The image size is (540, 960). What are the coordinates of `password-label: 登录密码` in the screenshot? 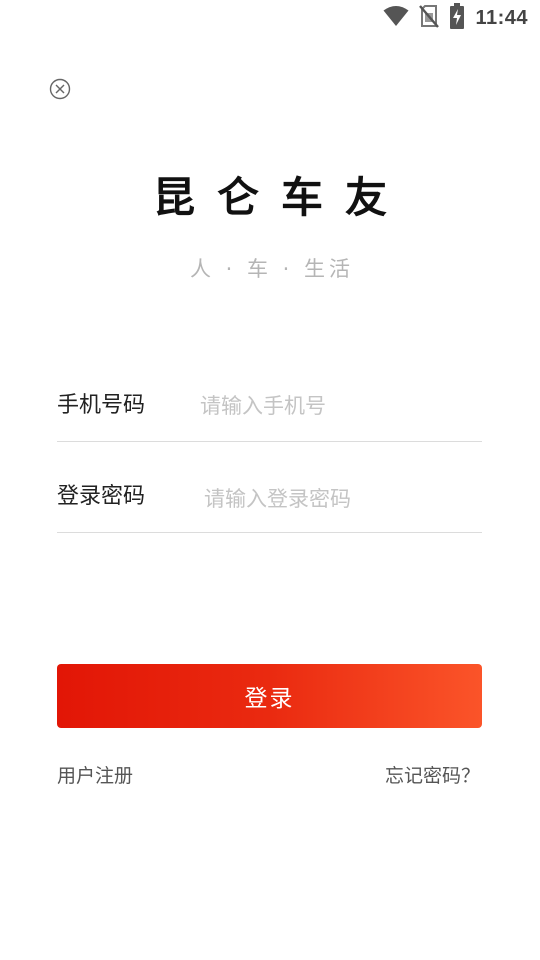 It's located at (101, 496).